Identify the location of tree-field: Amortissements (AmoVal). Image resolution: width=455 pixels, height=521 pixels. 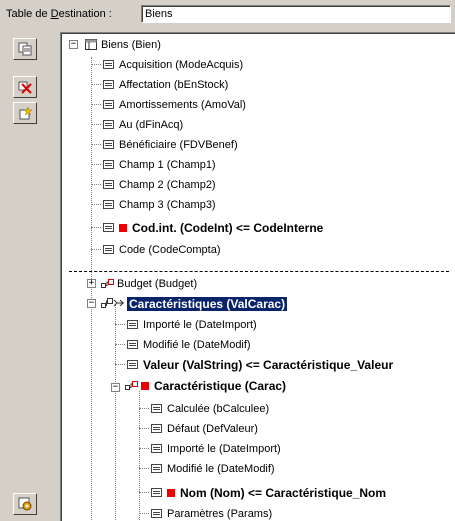
(174, 104).